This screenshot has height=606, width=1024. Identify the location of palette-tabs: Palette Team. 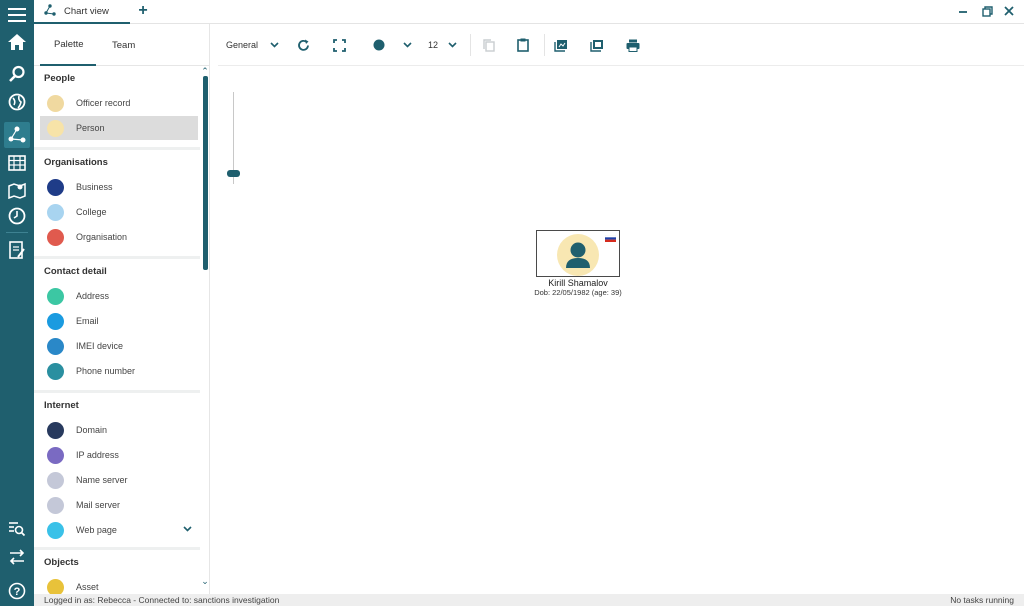
(122, 45).